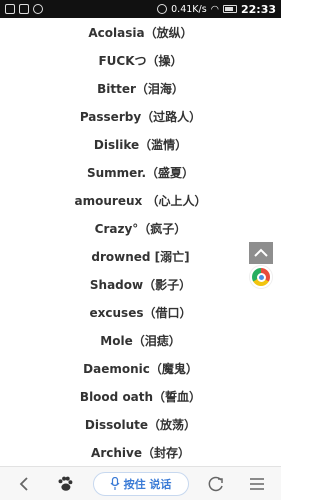 The height and width of the screenshot is (500, 320). What do you see at coordinates (140, 228) in the screenshot?
I see `list-item: Crazy°（疯子）` at bounding box center [140, 228].